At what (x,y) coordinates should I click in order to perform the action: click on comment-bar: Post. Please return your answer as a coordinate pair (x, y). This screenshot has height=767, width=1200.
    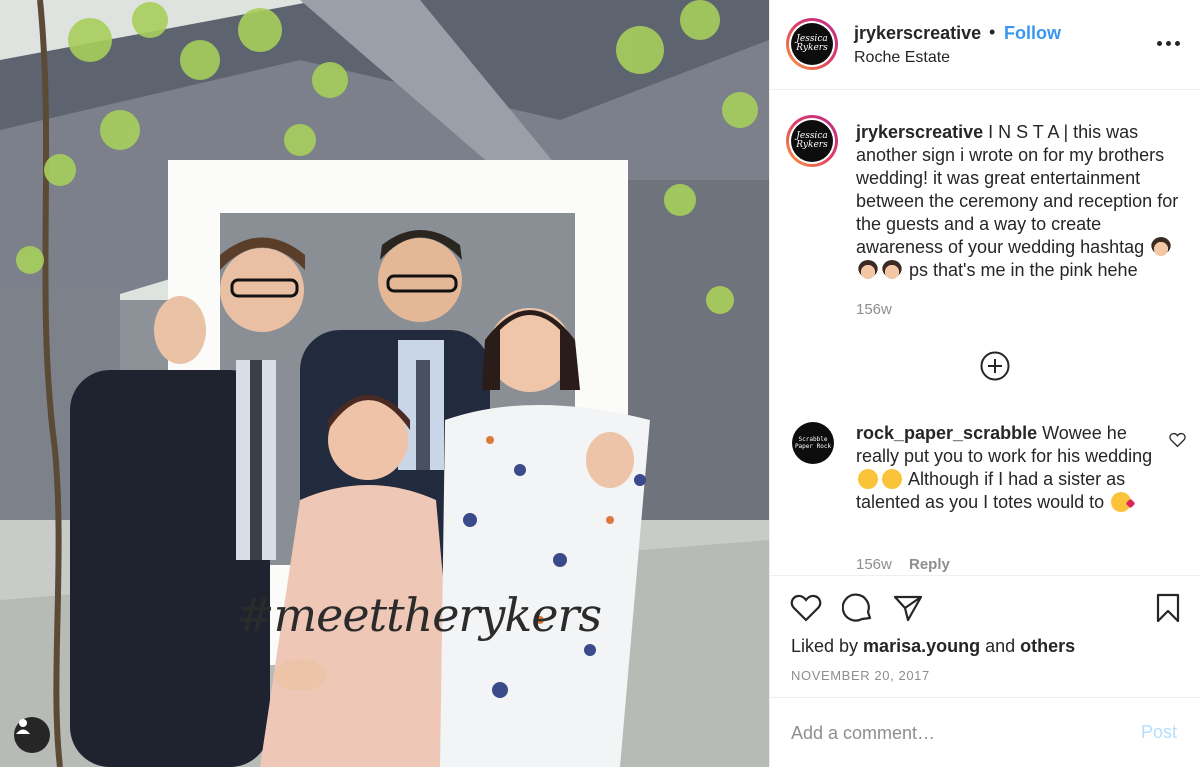
    Looking at the image, I should click on (985, 732).